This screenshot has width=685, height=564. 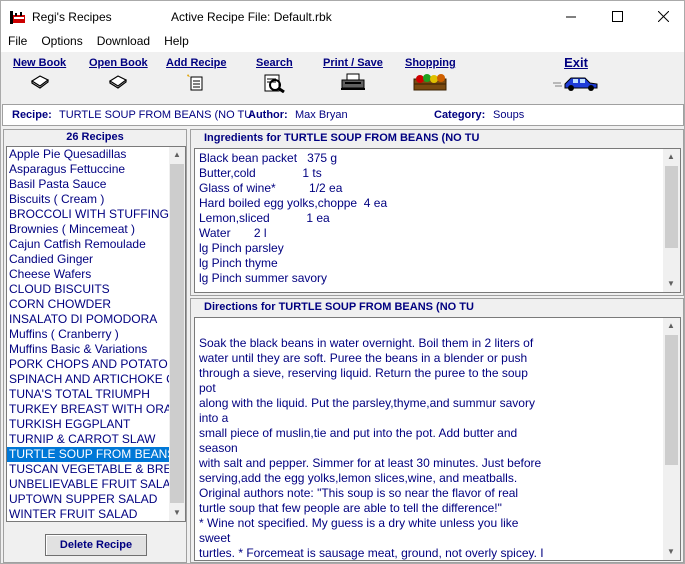 I want to click on recipe-list-item: Cheese Wafers, so click(x=88, y=274).